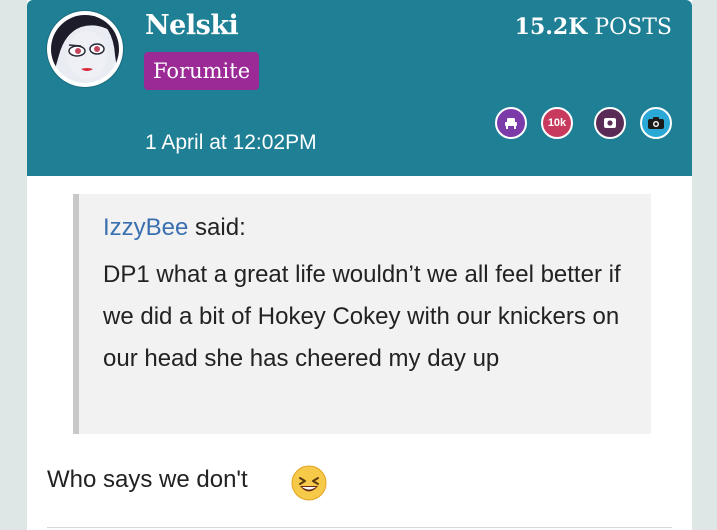 This screenshot has height=530, width=717. Describe the element at coordinates (145, 227) in the screenshot. I see `quote-author-link: IzzyBee` at that location.